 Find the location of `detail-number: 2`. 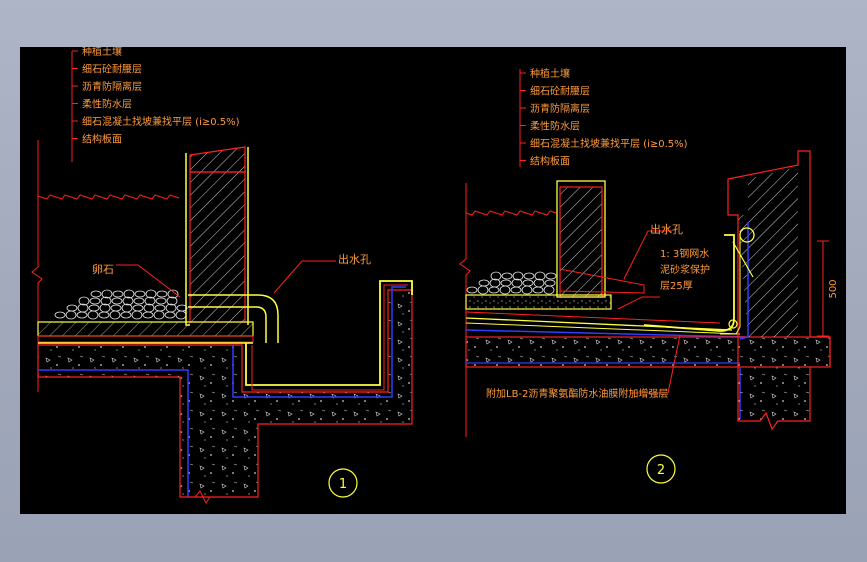

detail-number: 2 is located at coordinates (661, 470).